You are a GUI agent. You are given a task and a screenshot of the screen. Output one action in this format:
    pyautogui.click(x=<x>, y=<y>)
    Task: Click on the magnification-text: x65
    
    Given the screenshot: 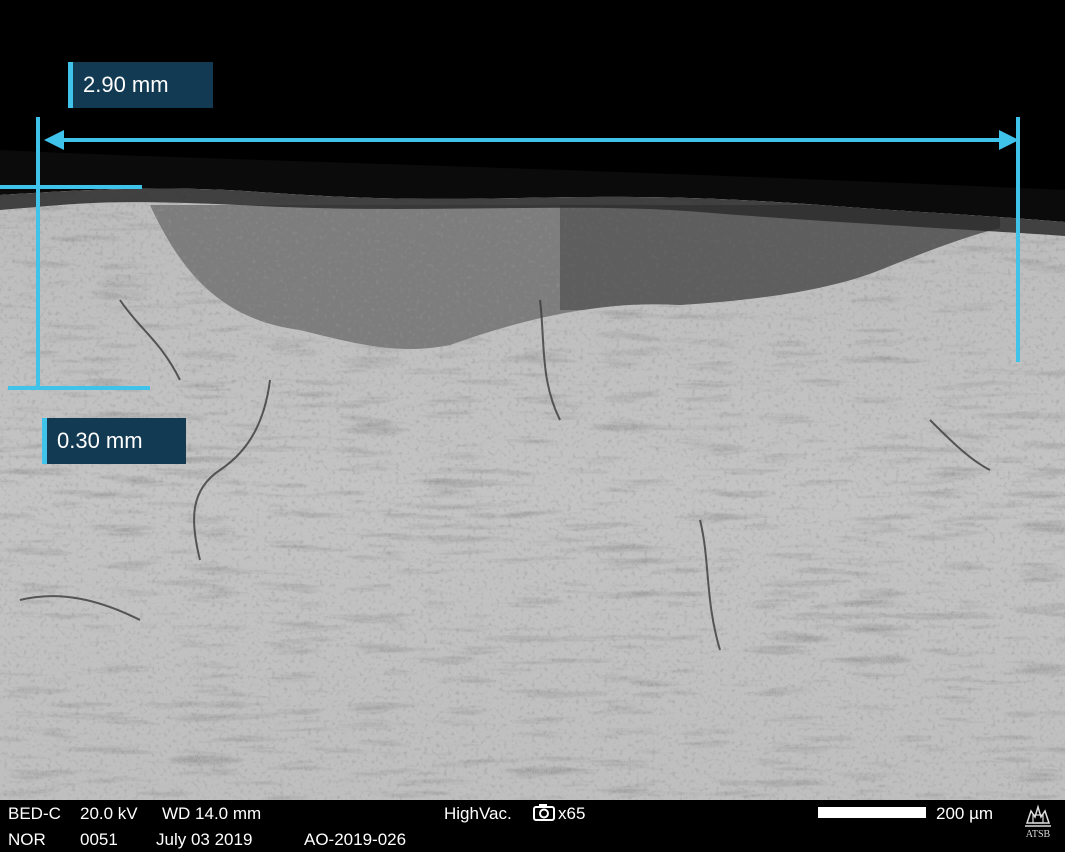 What is the action you would take?
    pyautogui.click(x=572, y=813)
    